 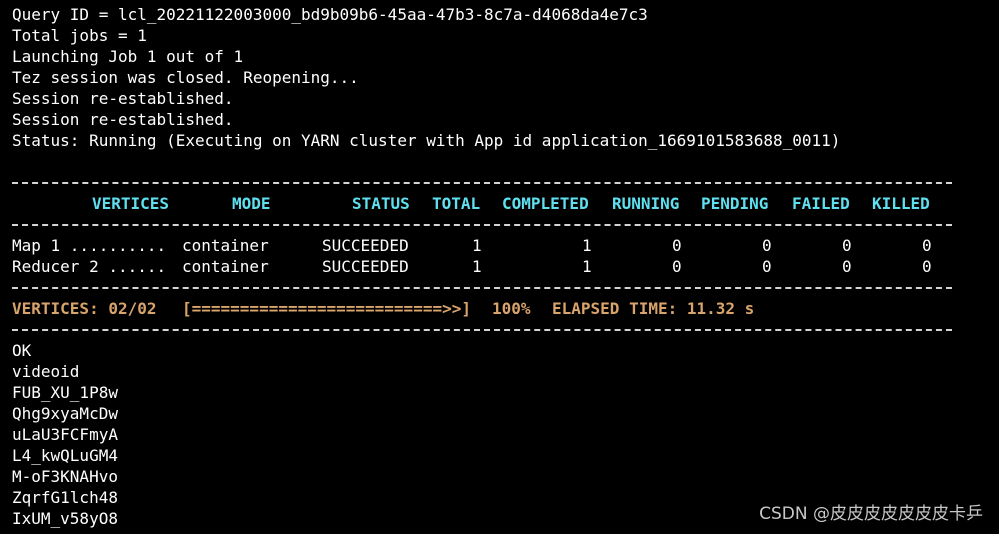 I want to click on header-failed: FAILED, so click(x=821, y=203).